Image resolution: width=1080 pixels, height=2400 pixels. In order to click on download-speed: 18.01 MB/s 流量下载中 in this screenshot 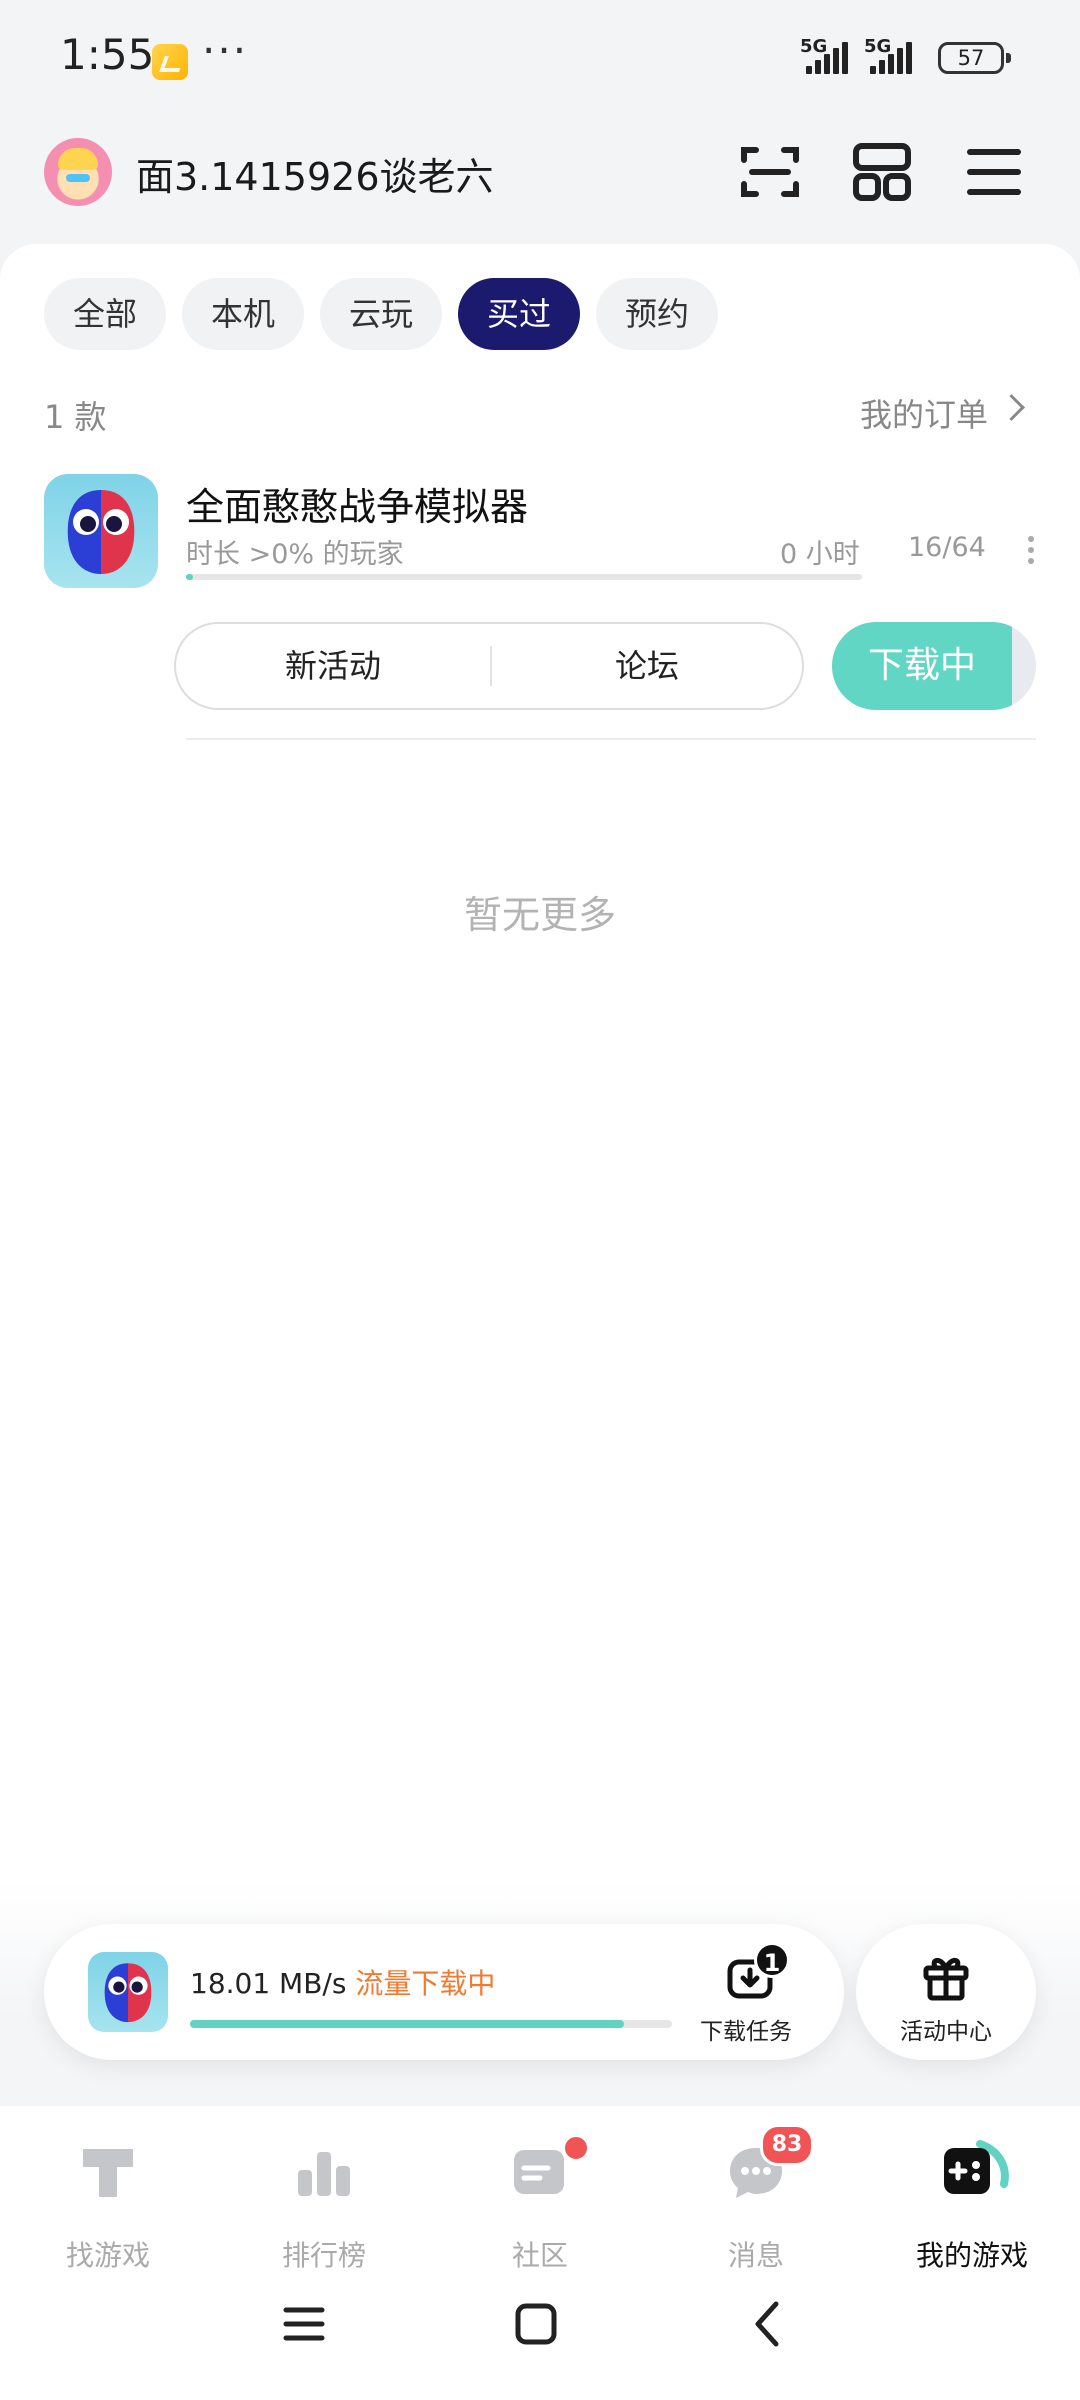, I will do `click(342, 1982)`.